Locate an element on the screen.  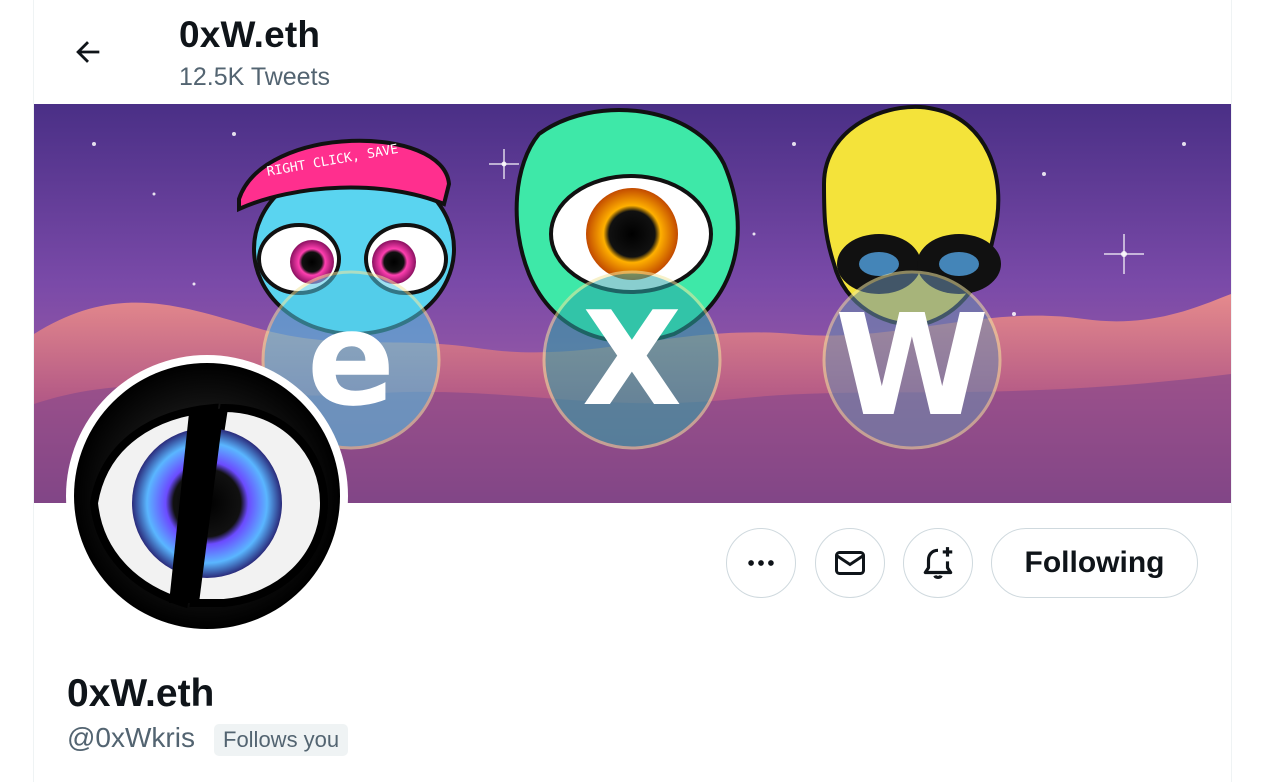
notify-button is located at coordinates (938, 563).